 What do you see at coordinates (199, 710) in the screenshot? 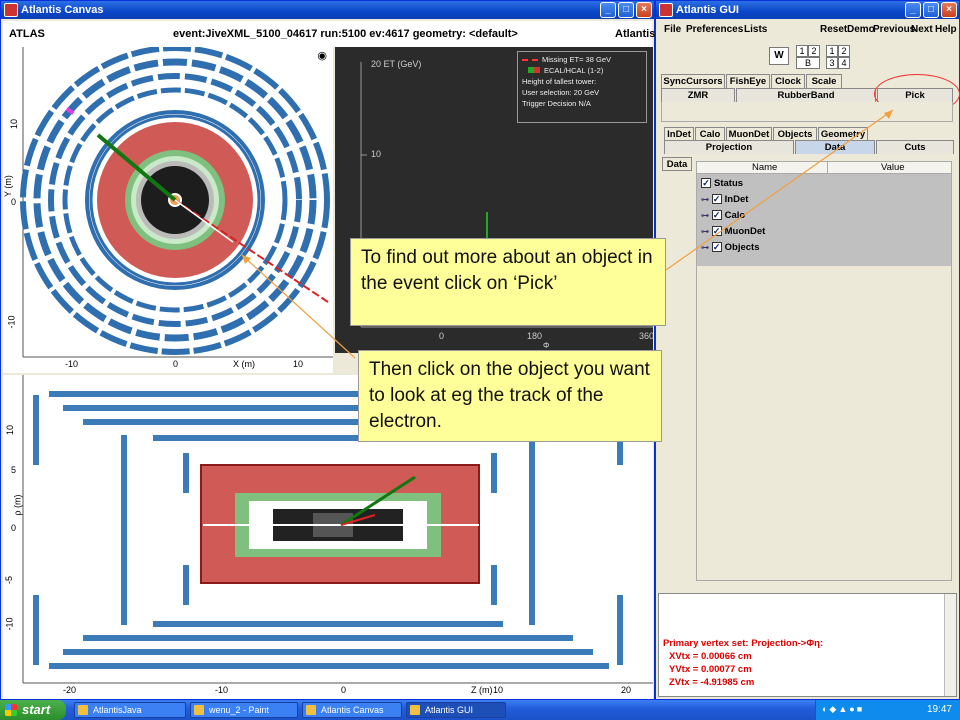
I see `paint-icon` at bounding box center [199, 710].